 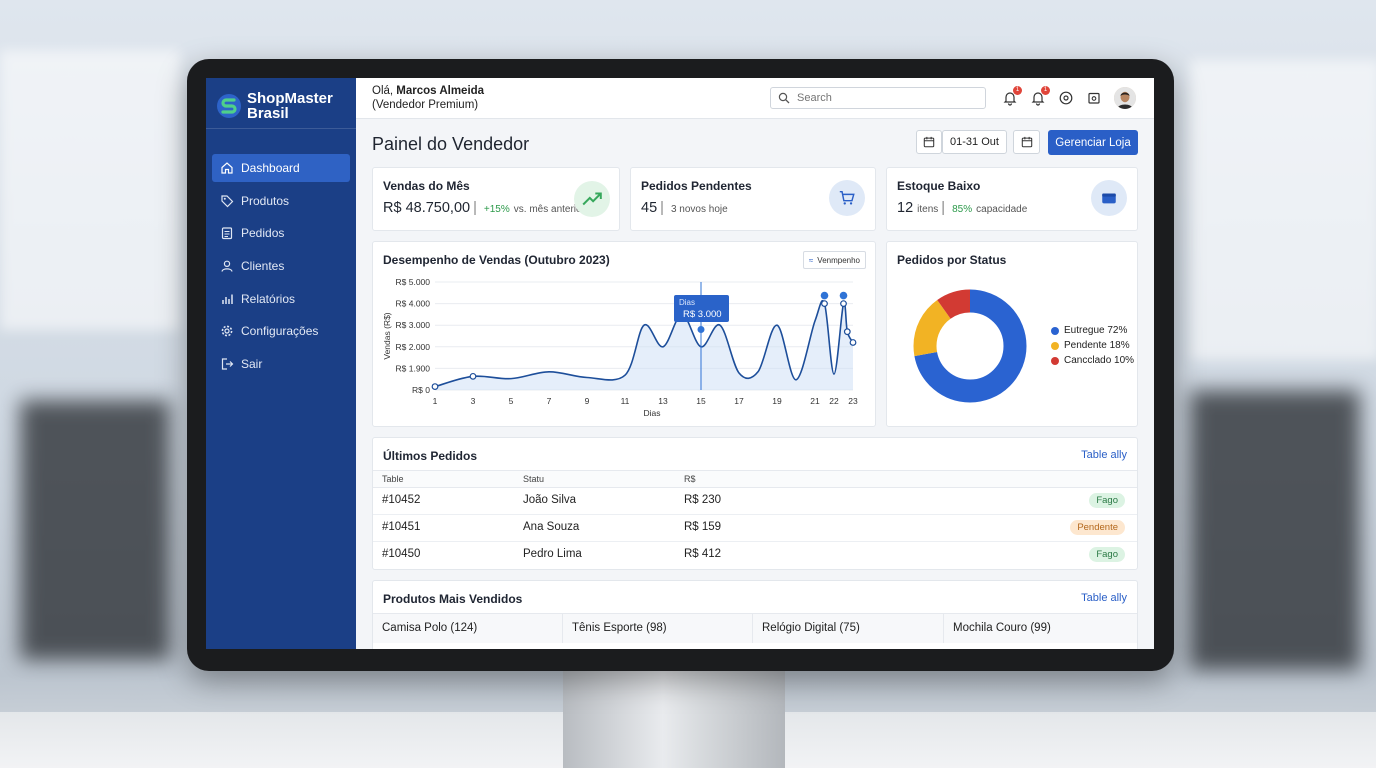 I want to click on help-circle-icon, so click(x=1066, y=98).